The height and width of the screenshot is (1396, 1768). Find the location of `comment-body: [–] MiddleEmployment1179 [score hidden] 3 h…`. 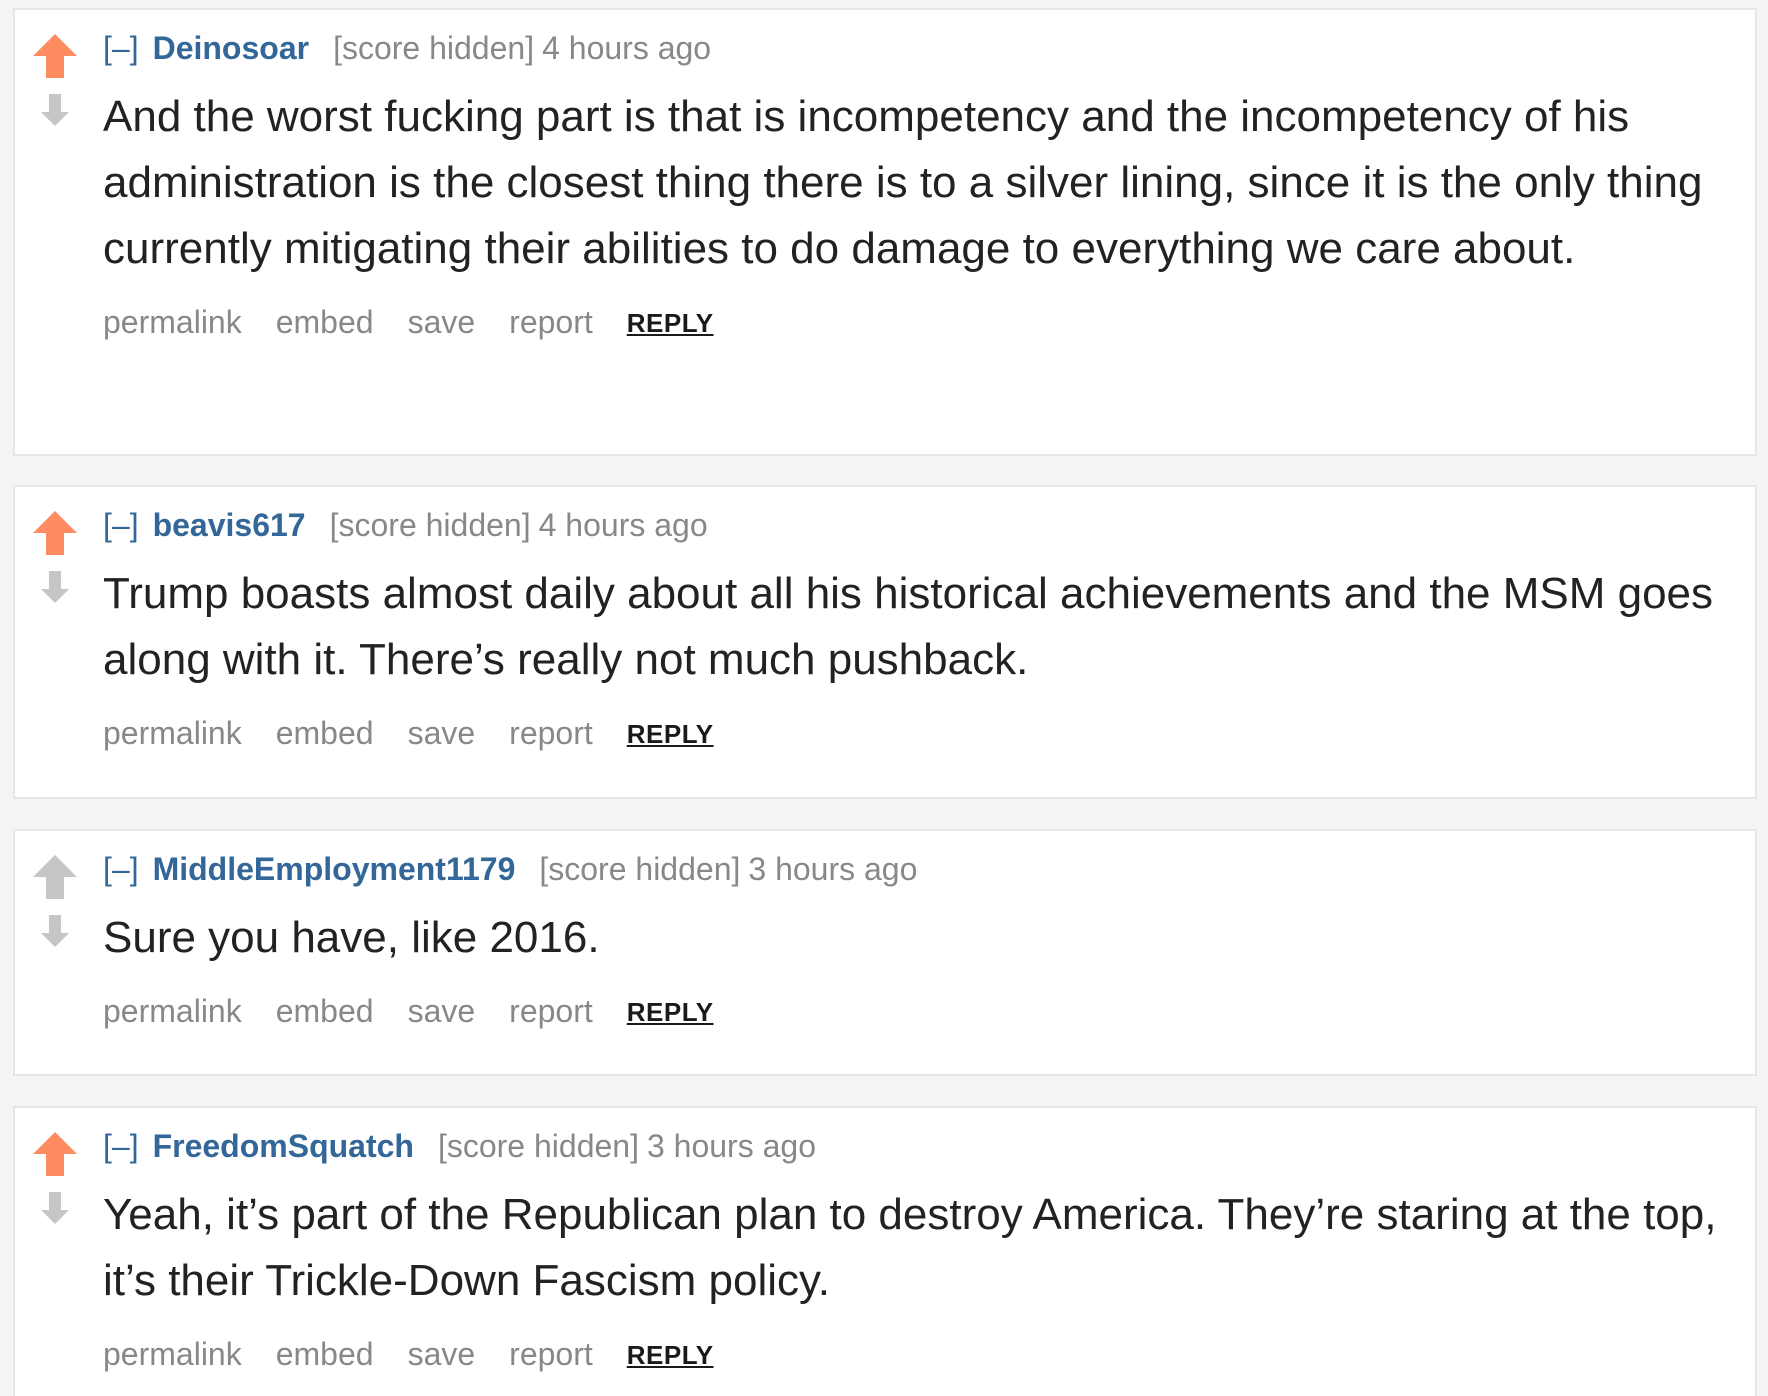

comment-body: [–] MiddleEmployment1179 [score hidden] 3 h… is located at coordinates (919, 940).